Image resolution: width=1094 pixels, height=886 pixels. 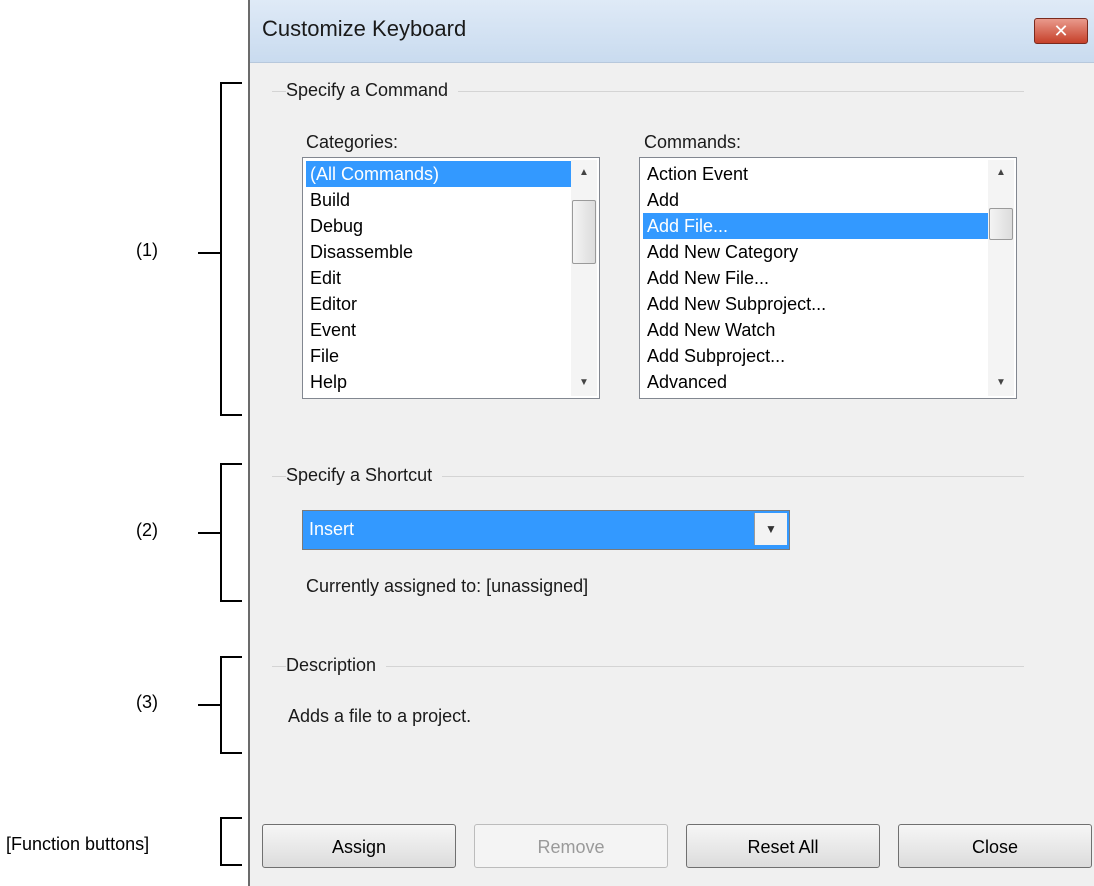 I want to click on annotation-2-dash, so click(x=209, y=533).